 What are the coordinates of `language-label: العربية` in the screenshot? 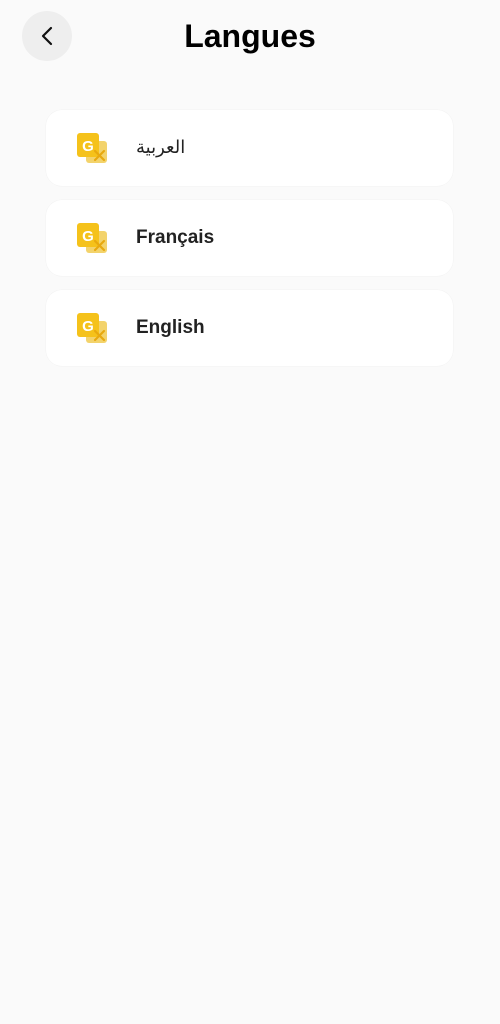 It's located at (161, 147).